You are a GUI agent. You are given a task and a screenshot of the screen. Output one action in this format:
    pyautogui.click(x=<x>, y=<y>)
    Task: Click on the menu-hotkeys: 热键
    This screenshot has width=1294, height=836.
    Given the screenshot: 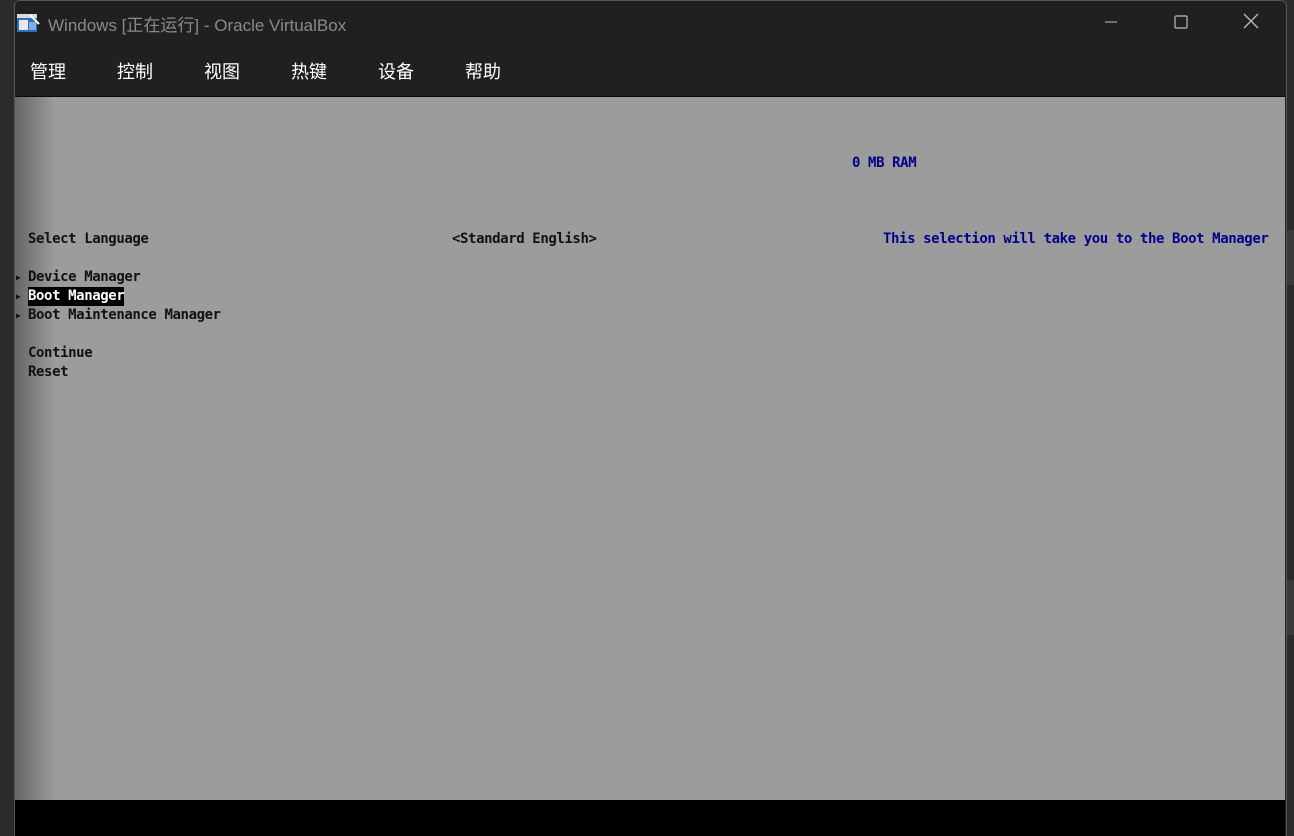 What is the action you would take?
    pyautogui.click(x=327, y=71)
    